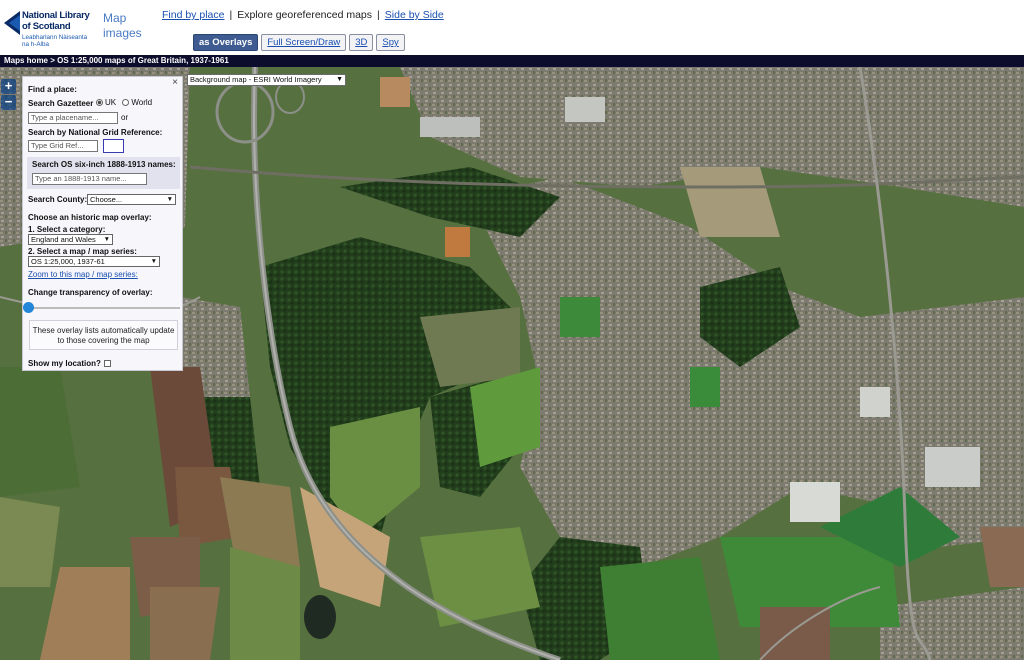  I want to click on category-select: England and Wales ▼, so click(70, 239).